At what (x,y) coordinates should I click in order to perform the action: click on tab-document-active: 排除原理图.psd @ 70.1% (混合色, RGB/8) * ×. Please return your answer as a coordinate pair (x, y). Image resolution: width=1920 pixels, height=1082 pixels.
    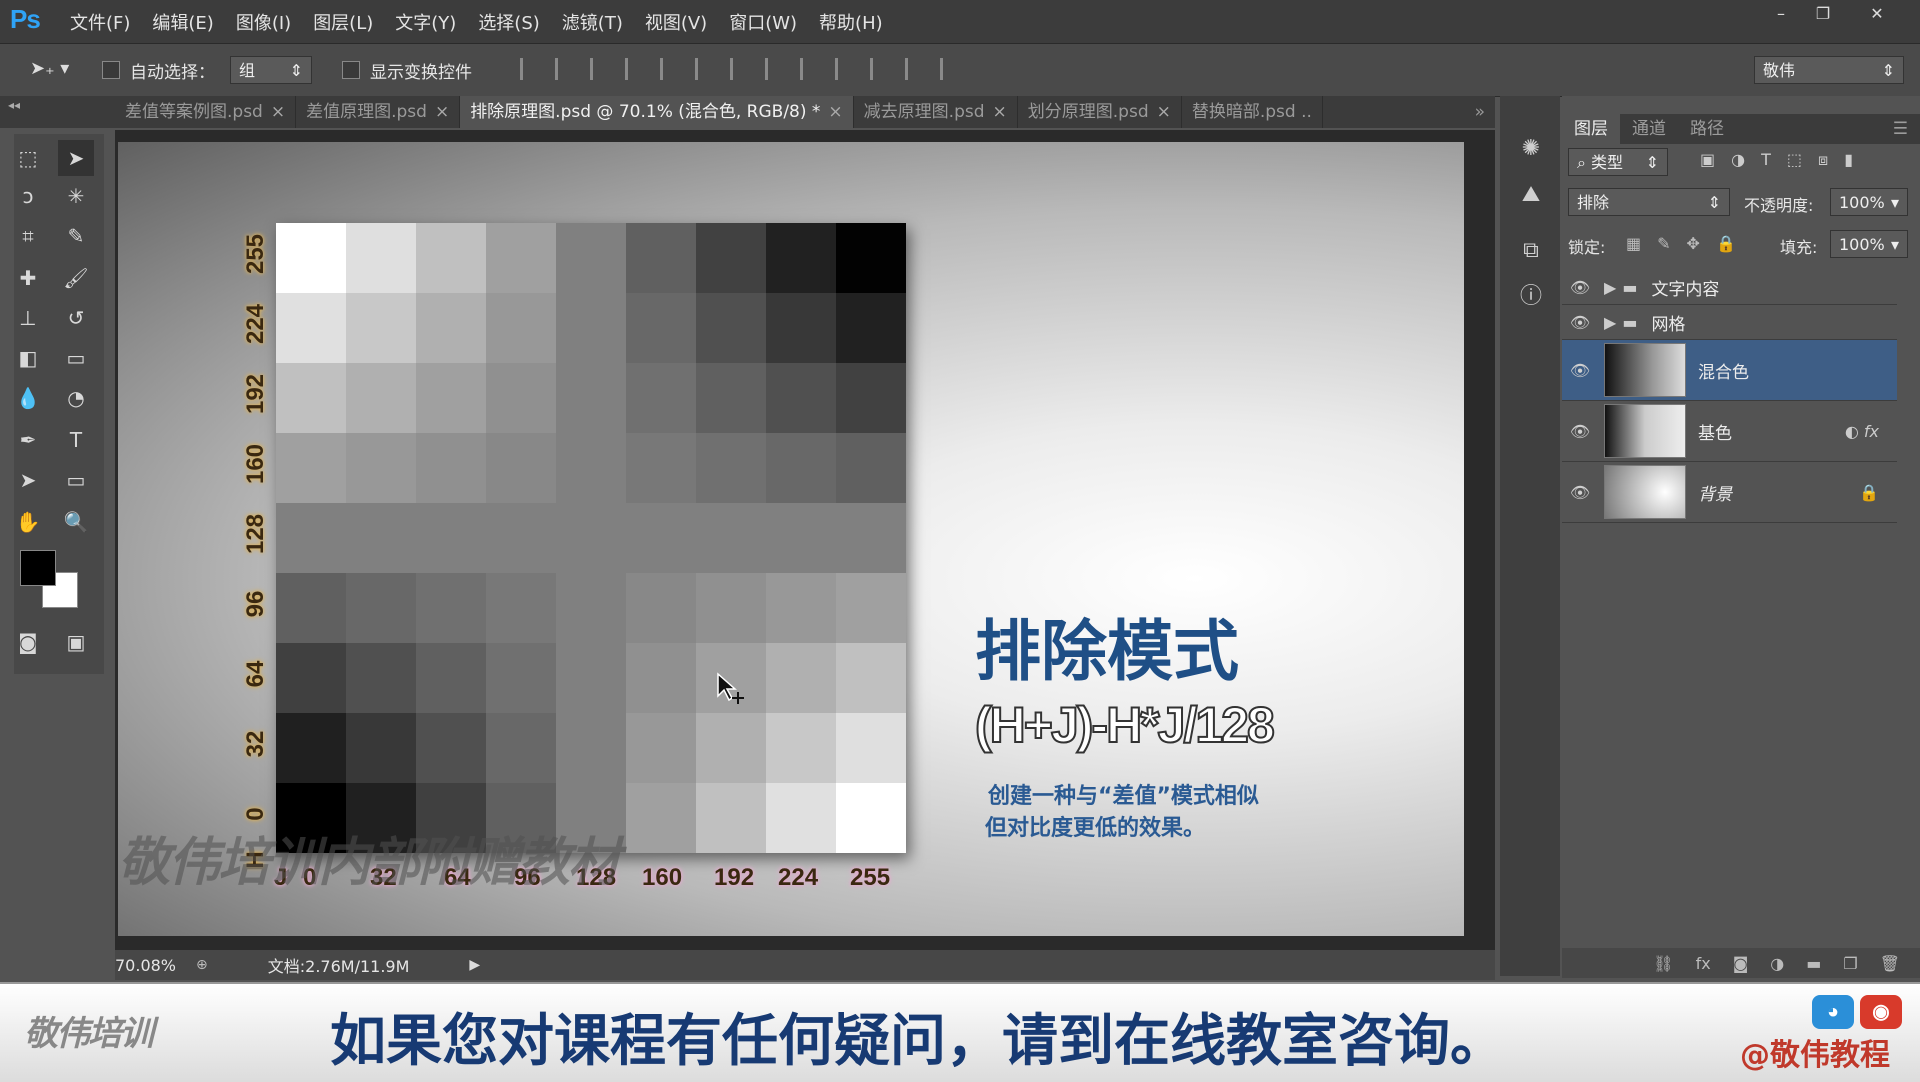
    Looking at the image, I should click on (657, 112).